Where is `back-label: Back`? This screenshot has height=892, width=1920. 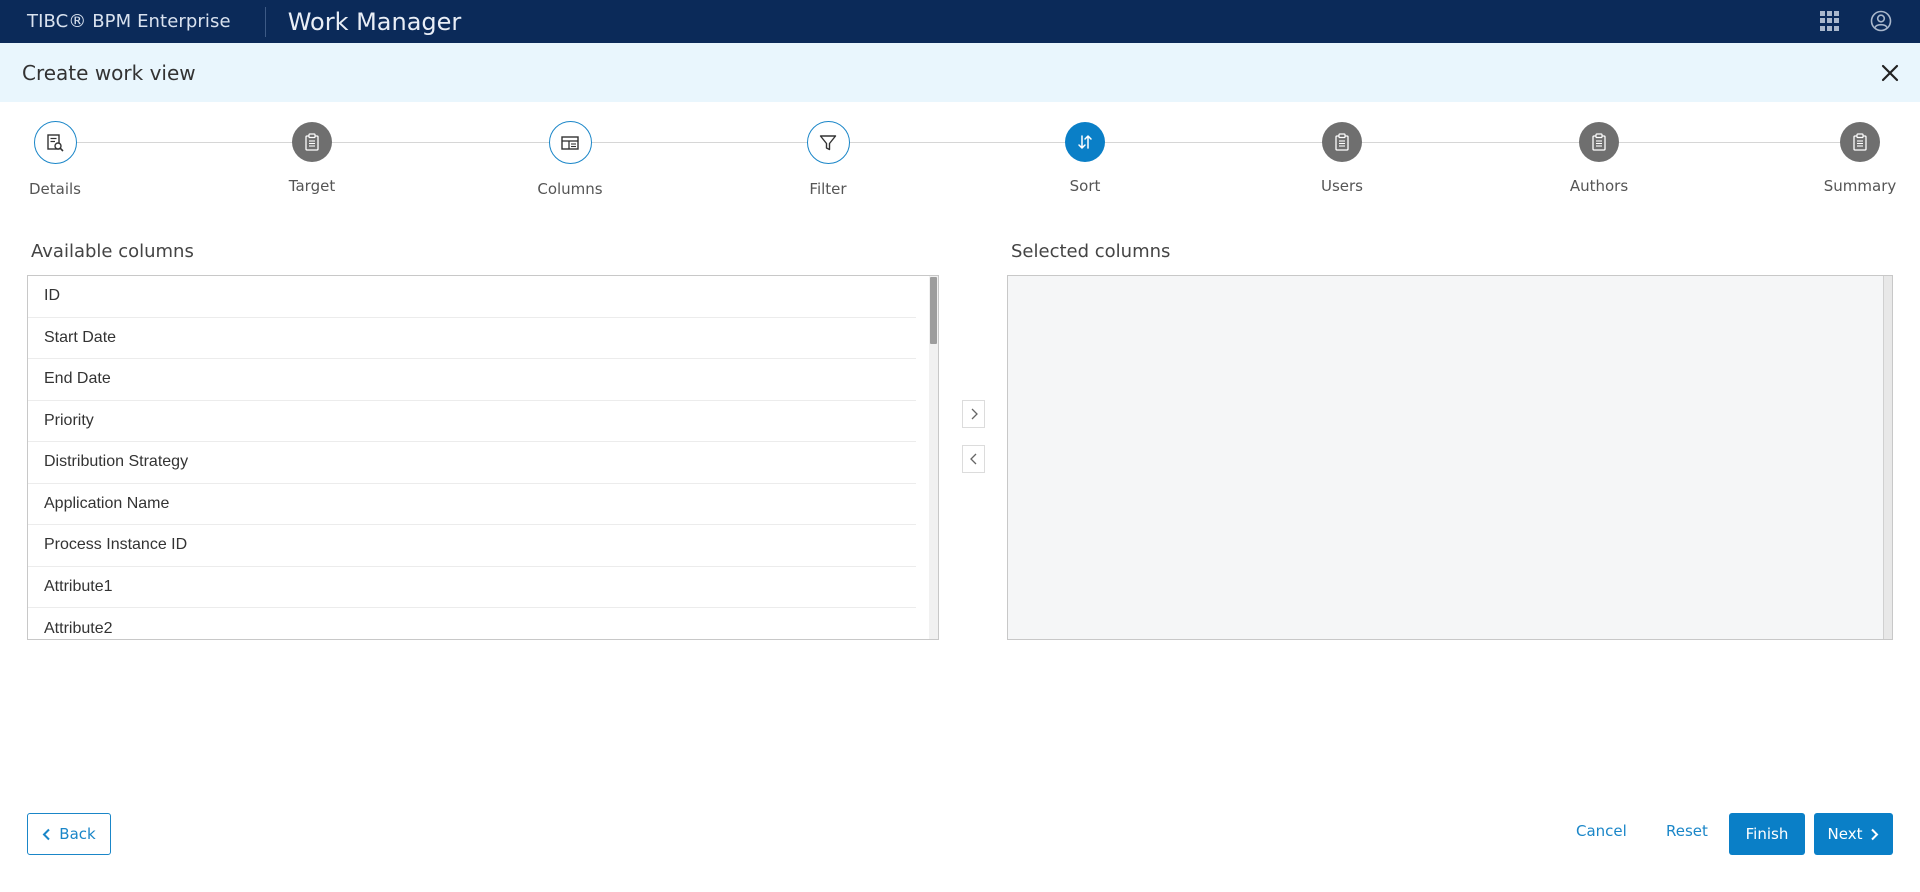
back-label: Back is located at coordinates (77, 834).